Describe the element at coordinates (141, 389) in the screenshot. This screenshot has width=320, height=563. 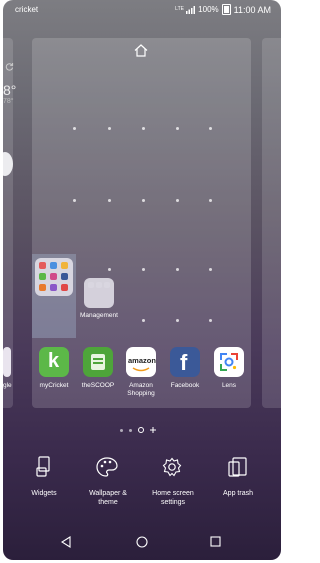
I see `amazon-label: Amazon Shopping` at that location.